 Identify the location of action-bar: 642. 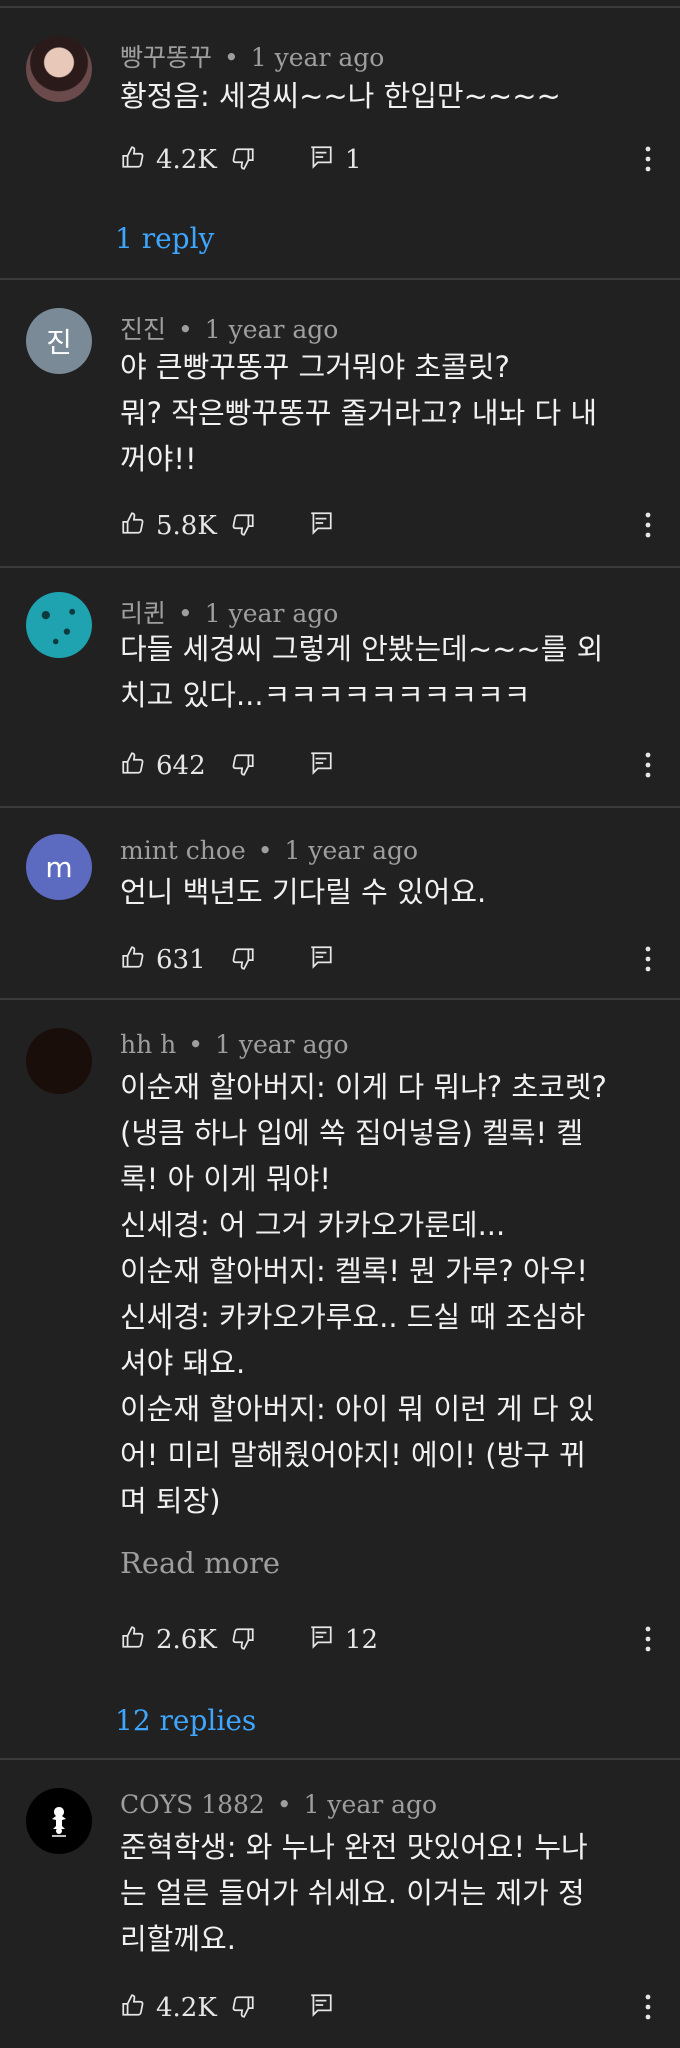
(390, 766).